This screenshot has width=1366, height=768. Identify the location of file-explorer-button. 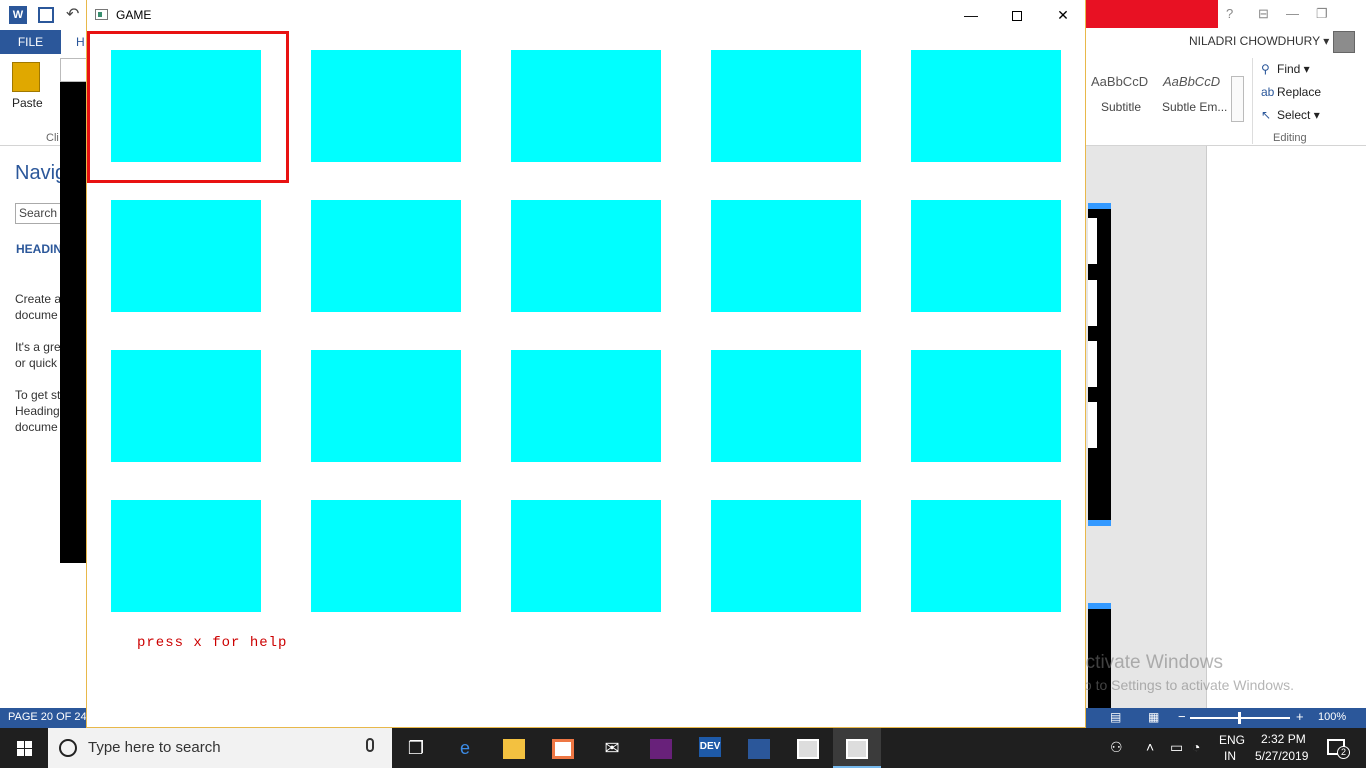
(514, 748).